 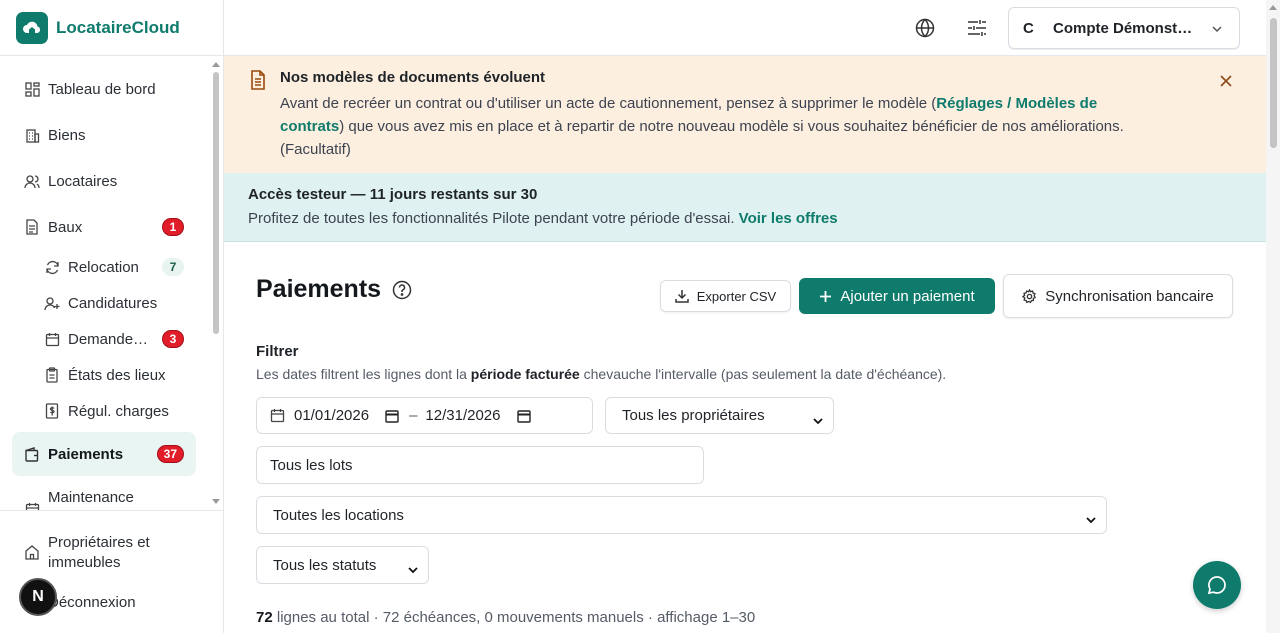 I want to click on count-badge: 7, so click(x=173, y=267).